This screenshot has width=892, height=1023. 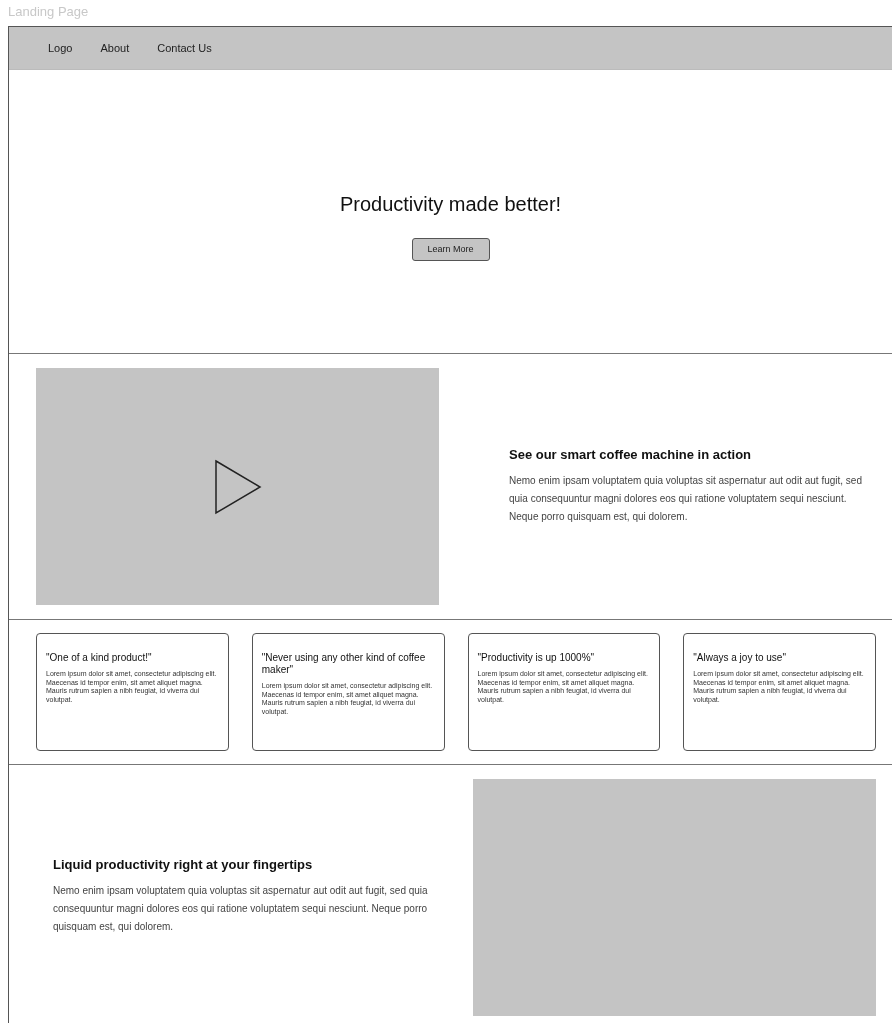 I want to click on feature-heading: See our smart coffee machine in action, so click(x=631, y=454).